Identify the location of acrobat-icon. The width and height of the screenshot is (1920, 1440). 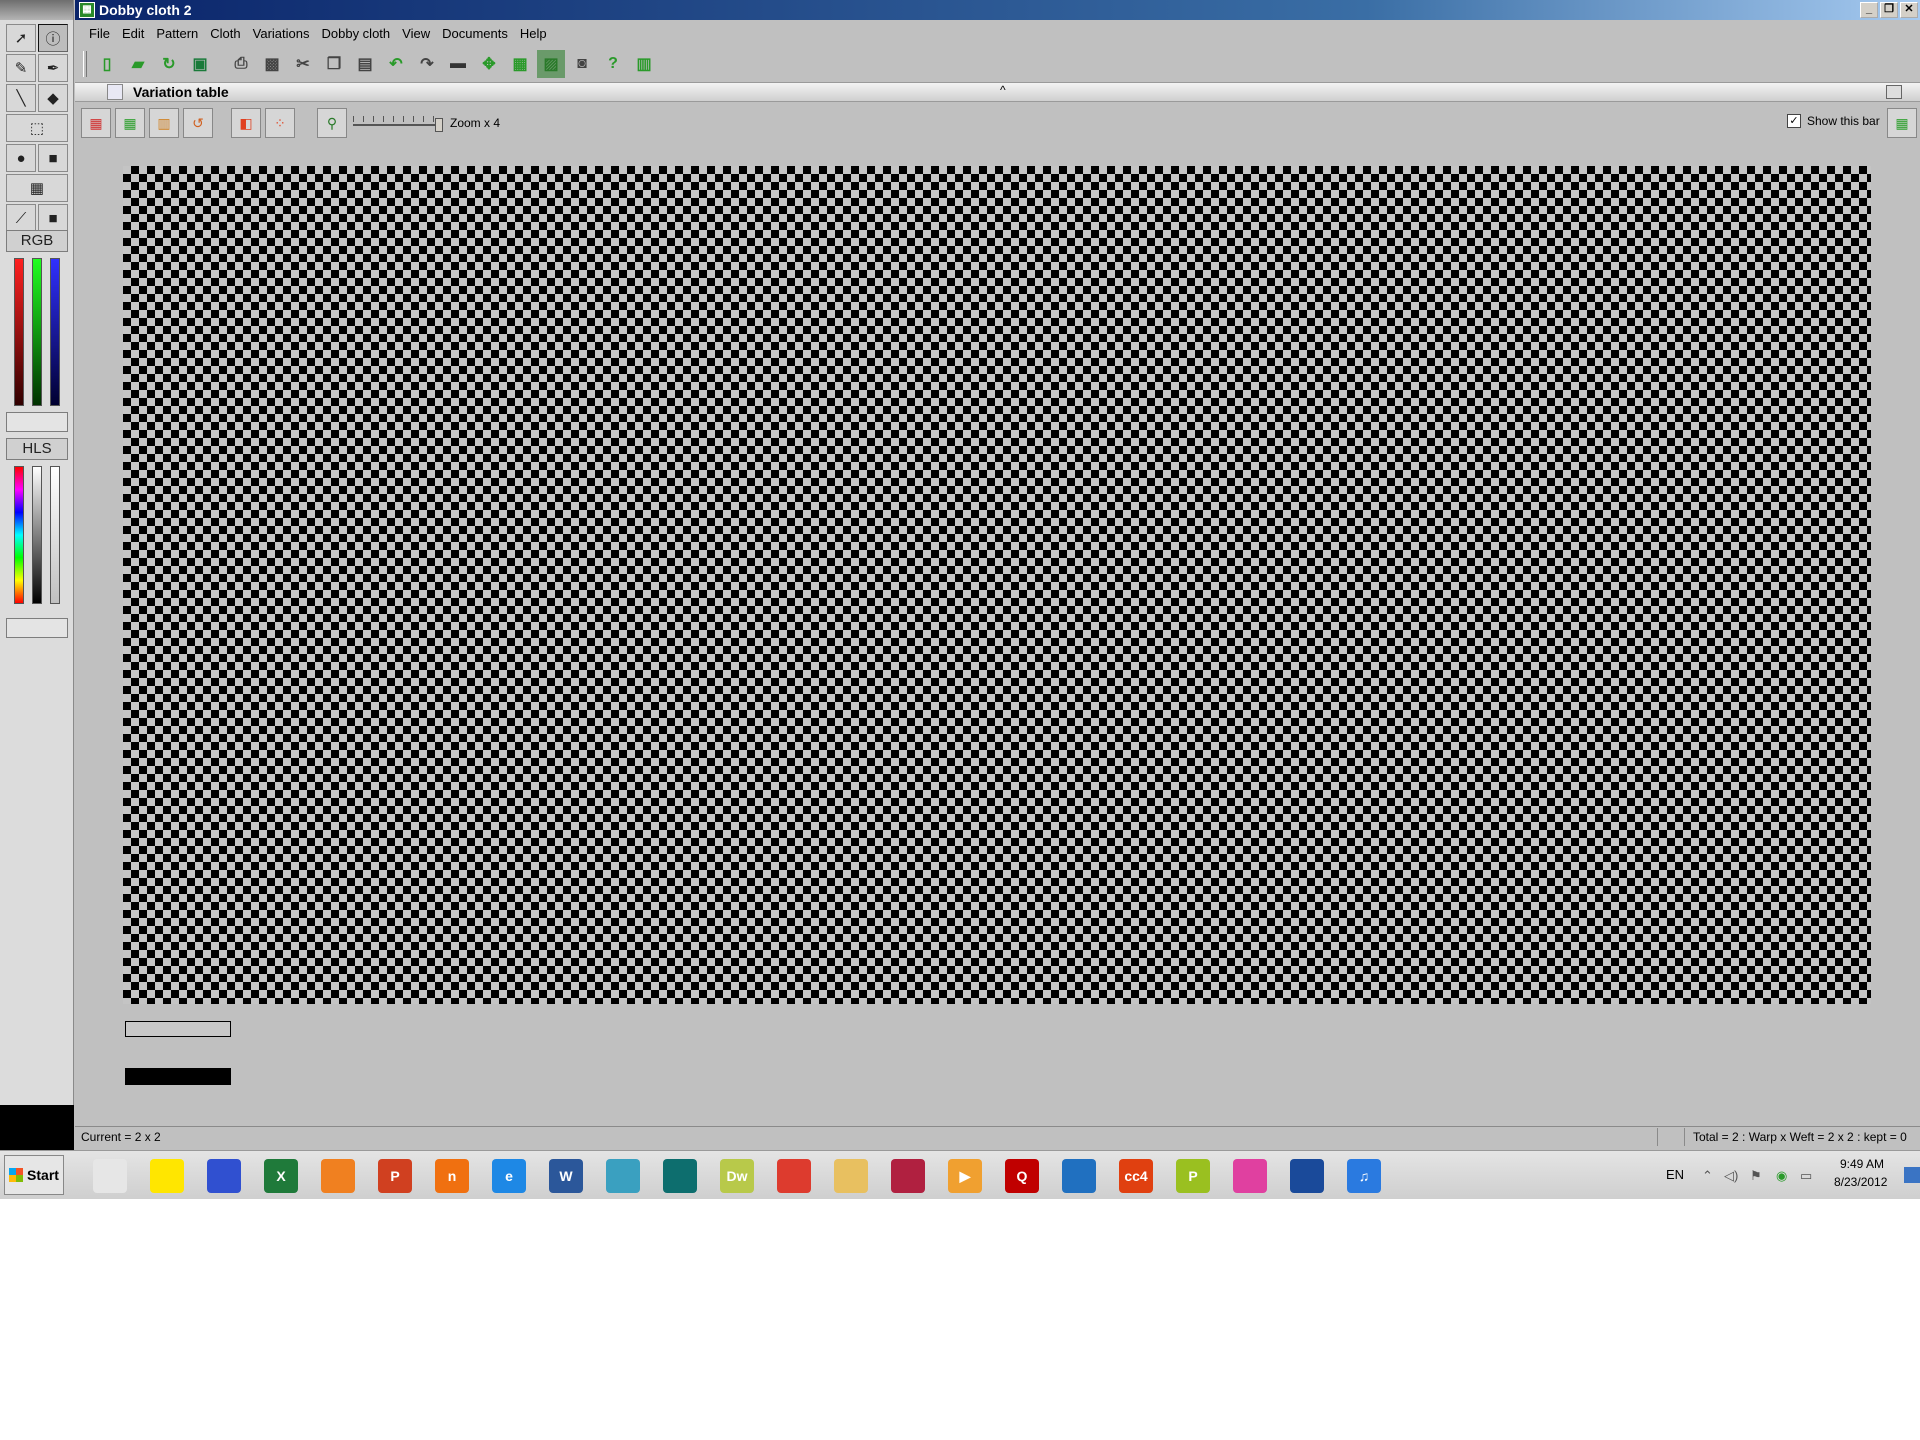
(908, 1176).